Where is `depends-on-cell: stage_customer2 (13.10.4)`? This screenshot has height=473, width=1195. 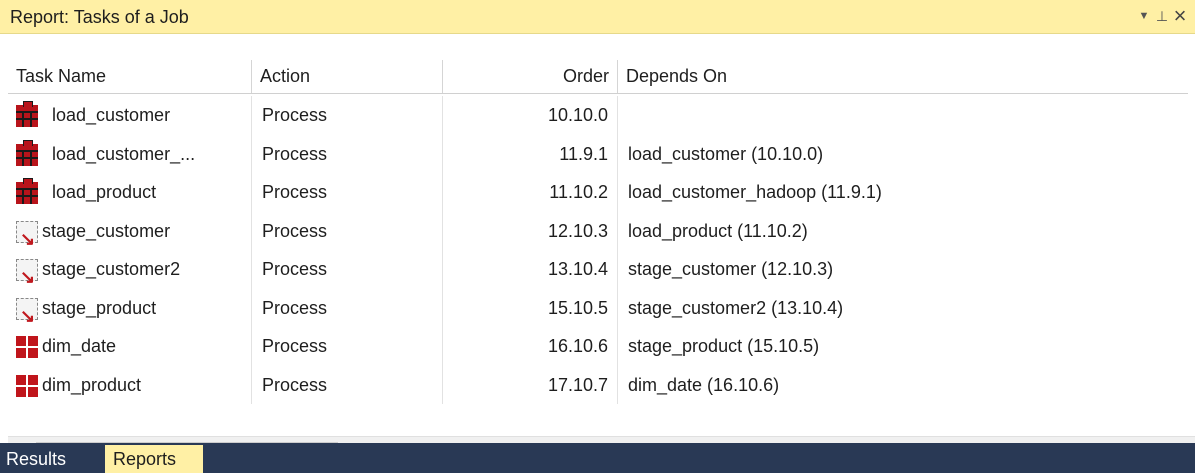
depends-on-cell: stage_customer2 (13.10.4) is located at coordinates (903, 308).